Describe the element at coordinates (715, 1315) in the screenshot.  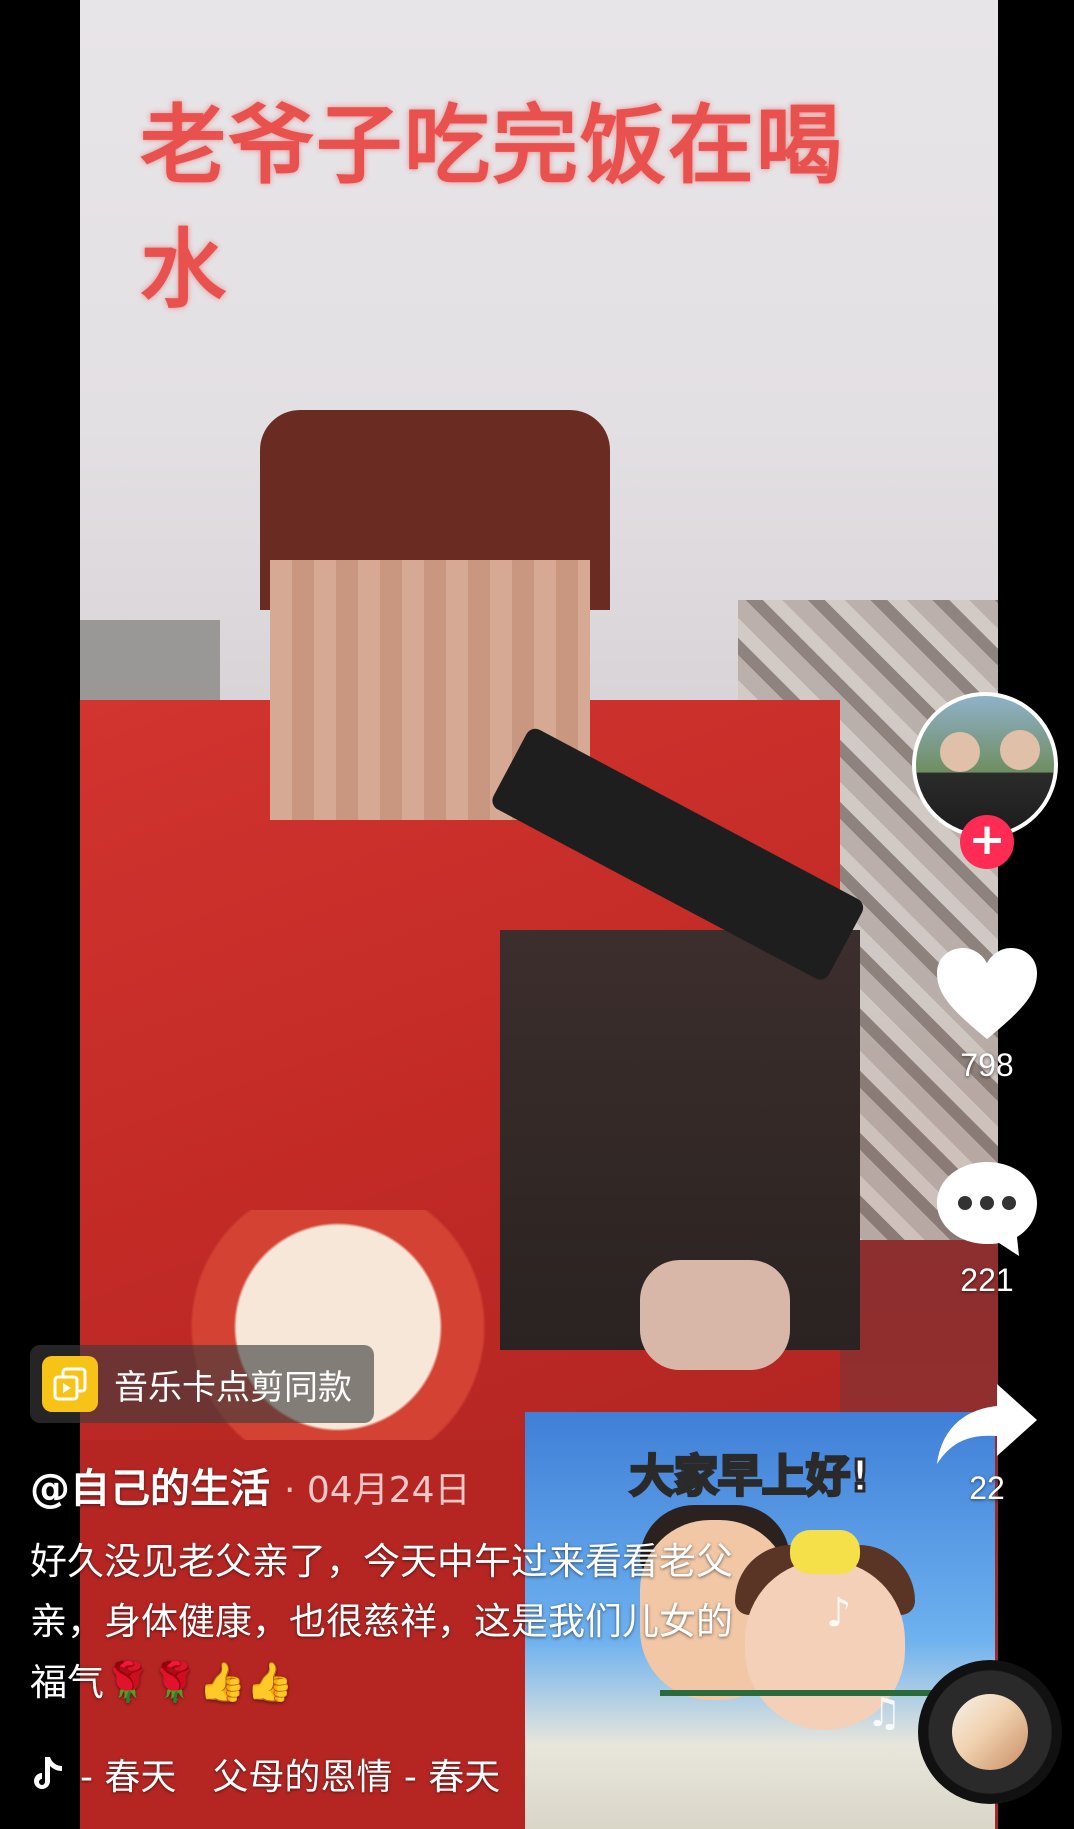
I see `video-person-hand` at that location.